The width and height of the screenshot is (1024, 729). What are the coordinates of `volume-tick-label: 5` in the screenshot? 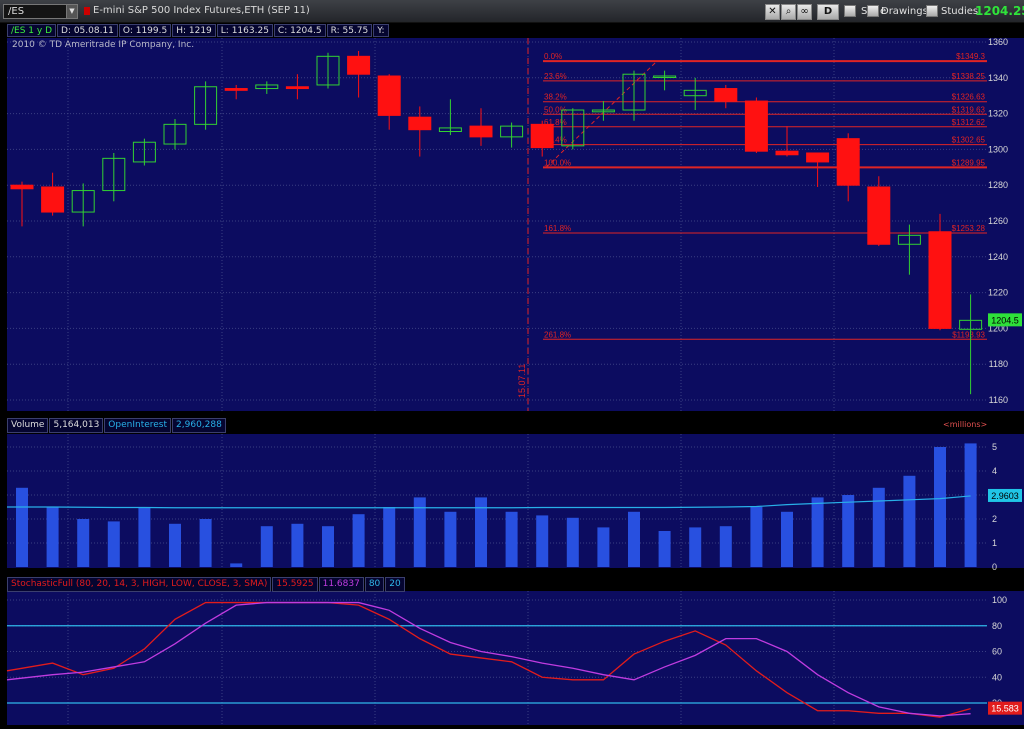 It's located at (994, 447).